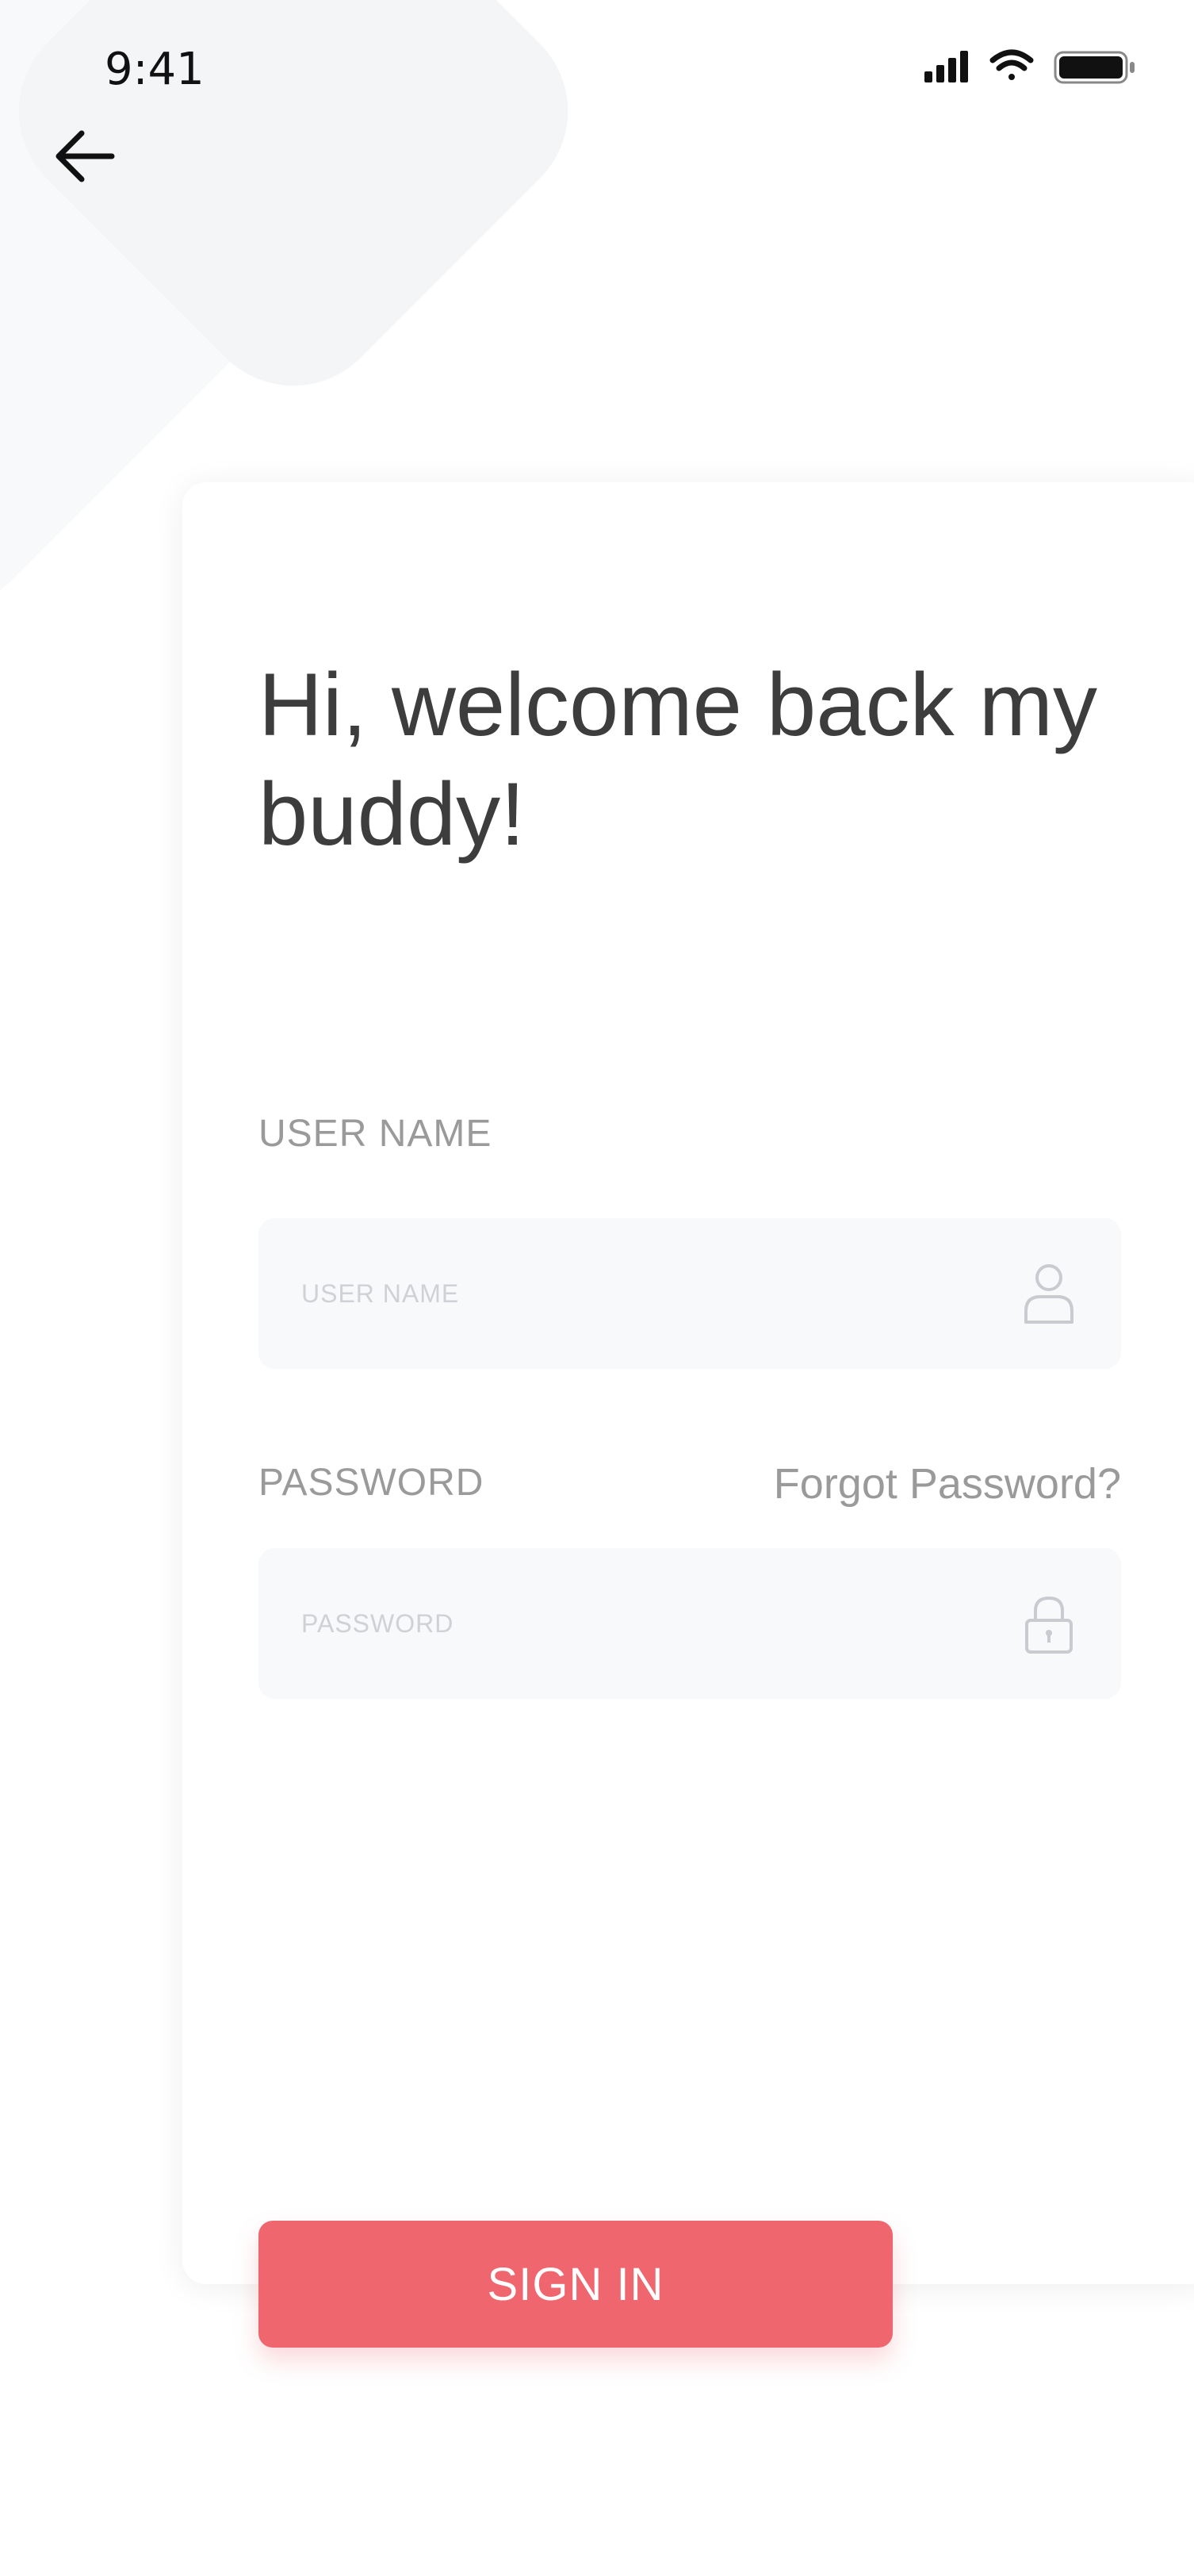 The height and width of the screenshot is (2576, 1194). I want to click on username-label: USER NAME, so click(375, 1134).